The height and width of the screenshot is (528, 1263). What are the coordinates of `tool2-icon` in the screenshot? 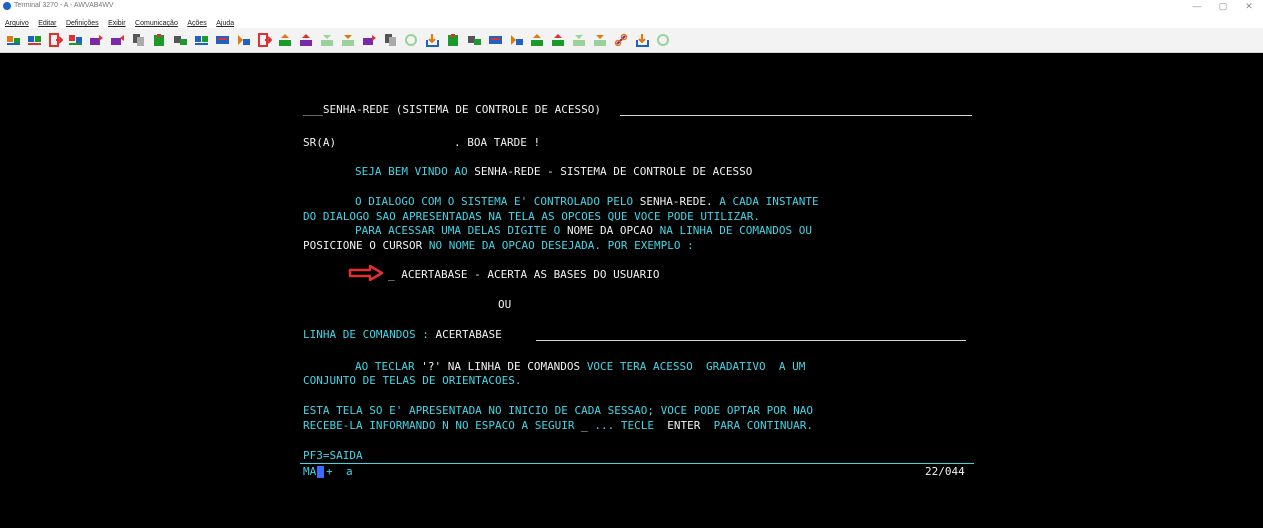 It's located at (558, 40).